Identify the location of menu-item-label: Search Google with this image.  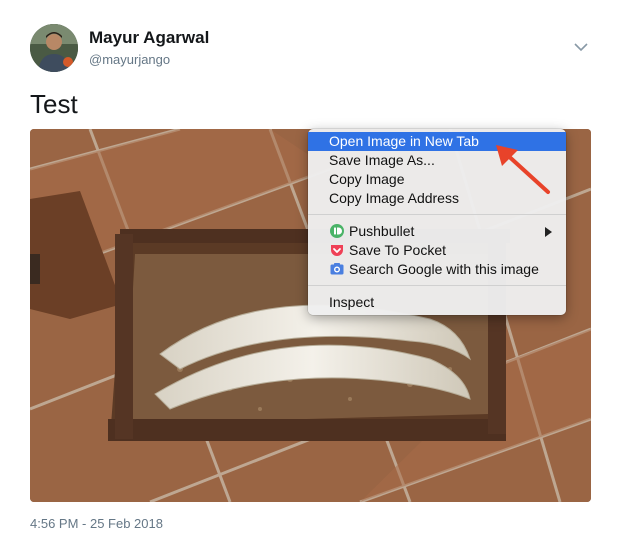
(444, 269).